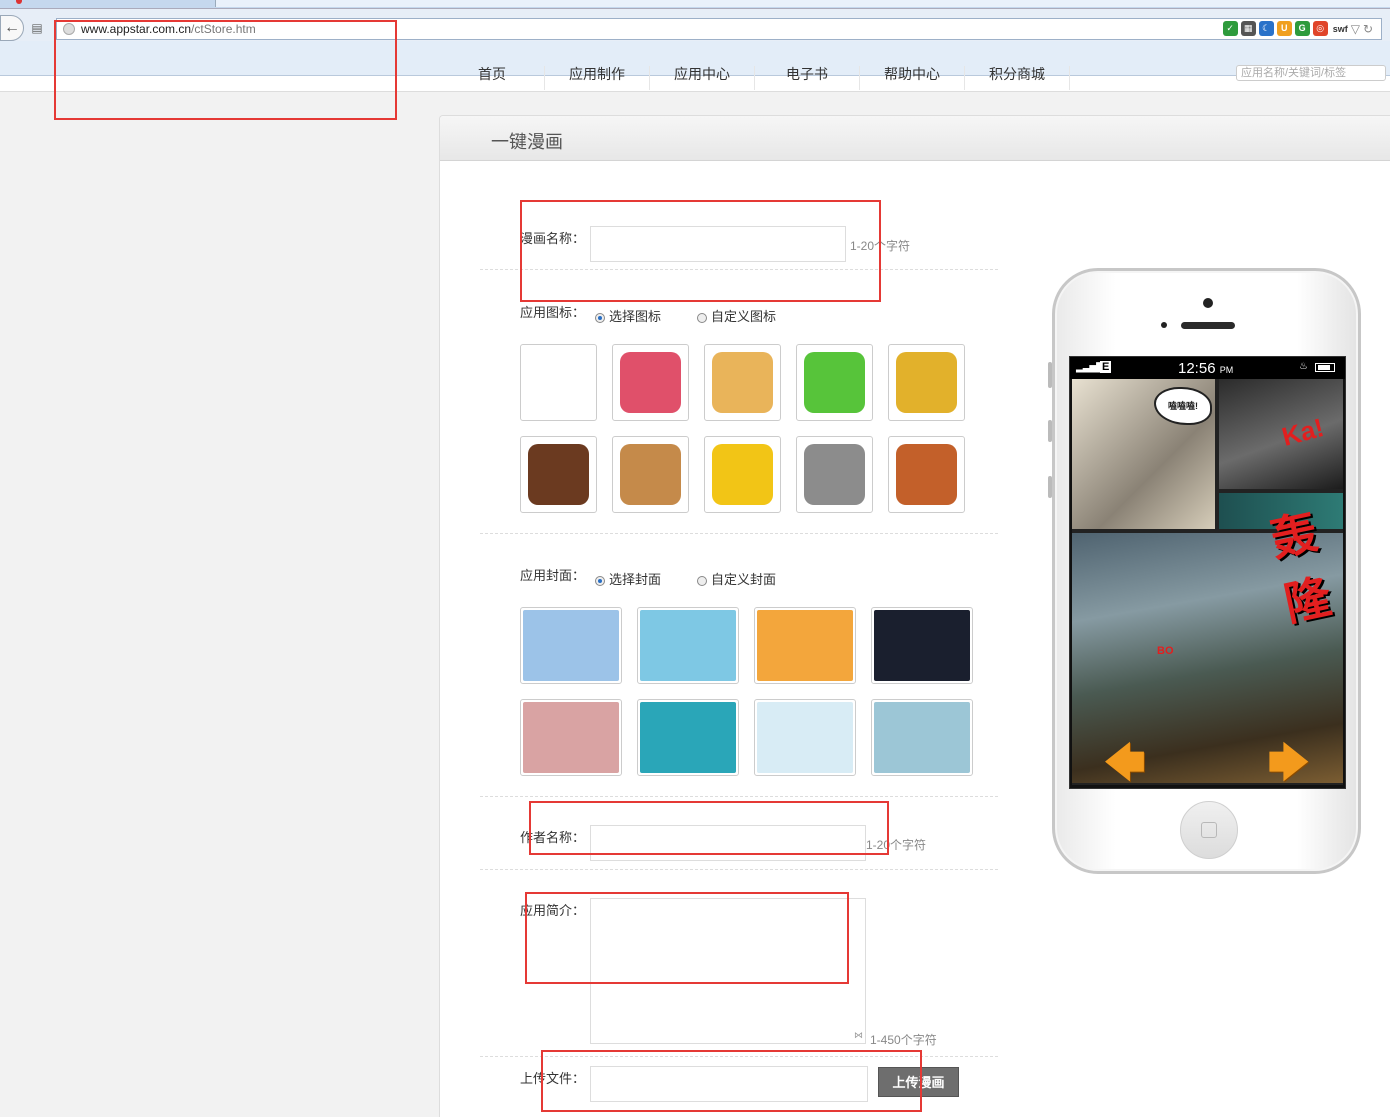  What do you see at coordinates (553, 238) in the screenshot?
I see `comic-name-label: 漫画名称：` at bounding box center [553, 238].